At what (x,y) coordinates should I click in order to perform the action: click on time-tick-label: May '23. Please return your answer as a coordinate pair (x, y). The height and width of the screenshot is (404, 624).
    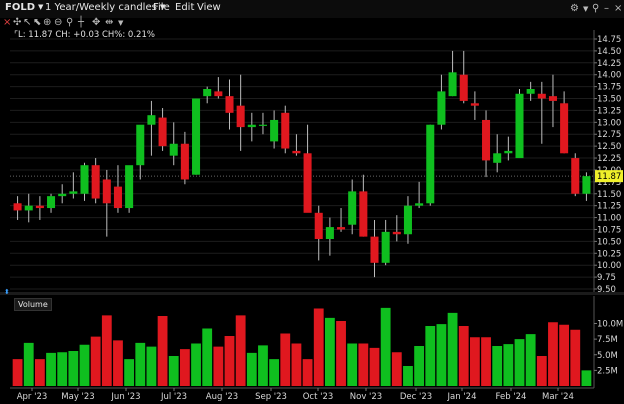
    Looking at the image, I should click on (77, 397).